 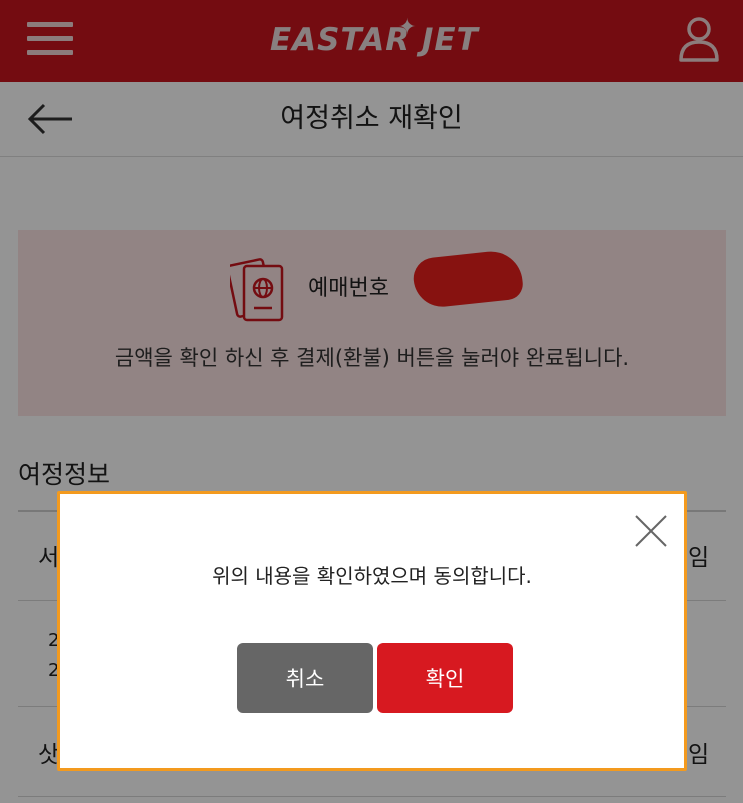 I want to click on close-icon, so click(x=651, y=531).